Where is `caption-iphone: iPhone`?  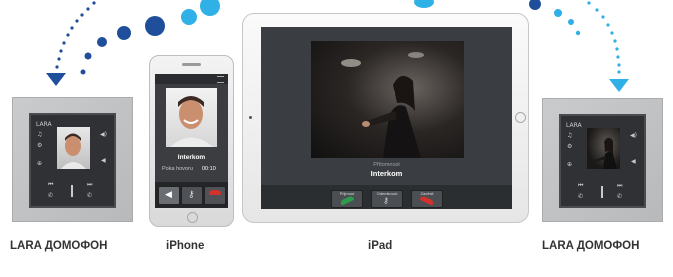 caption-iphone: iPhone is located at coordinates (185, 246).